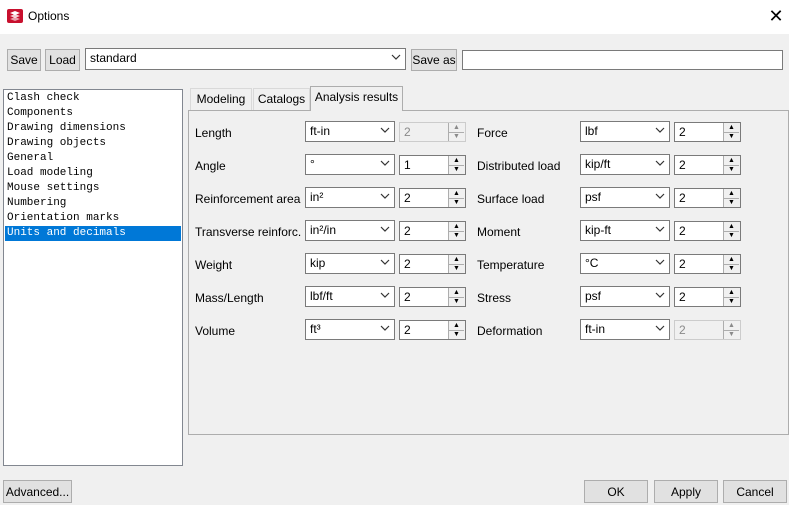 This screenshot has width=789, height=505. I want to click on force-unit-dropdown: lbf, so click(625, 131).